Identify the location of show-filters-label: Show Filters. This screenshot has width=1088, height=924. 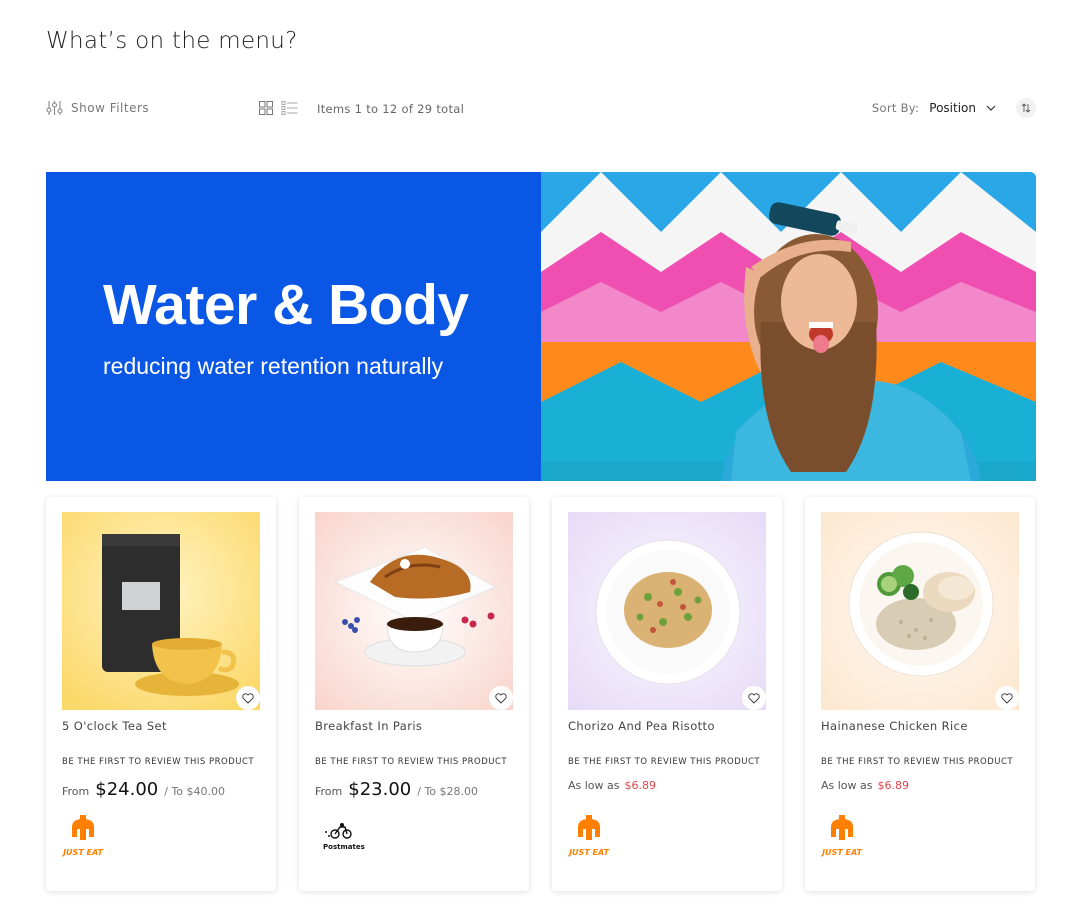
(110, 108).